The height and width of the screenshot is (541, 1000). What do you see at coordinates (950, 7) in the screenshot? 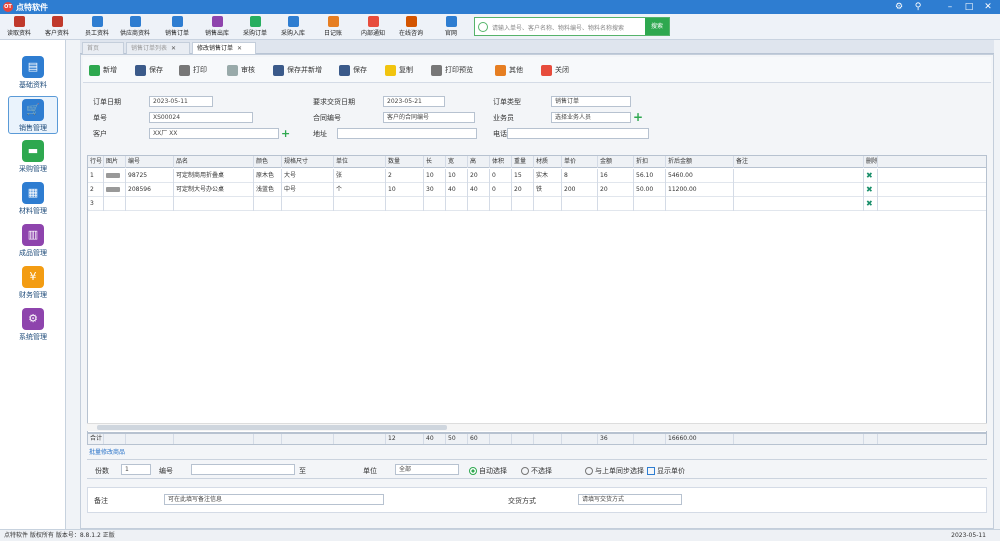
I see `minimize-icon: –` at bounding box center [950, 7].